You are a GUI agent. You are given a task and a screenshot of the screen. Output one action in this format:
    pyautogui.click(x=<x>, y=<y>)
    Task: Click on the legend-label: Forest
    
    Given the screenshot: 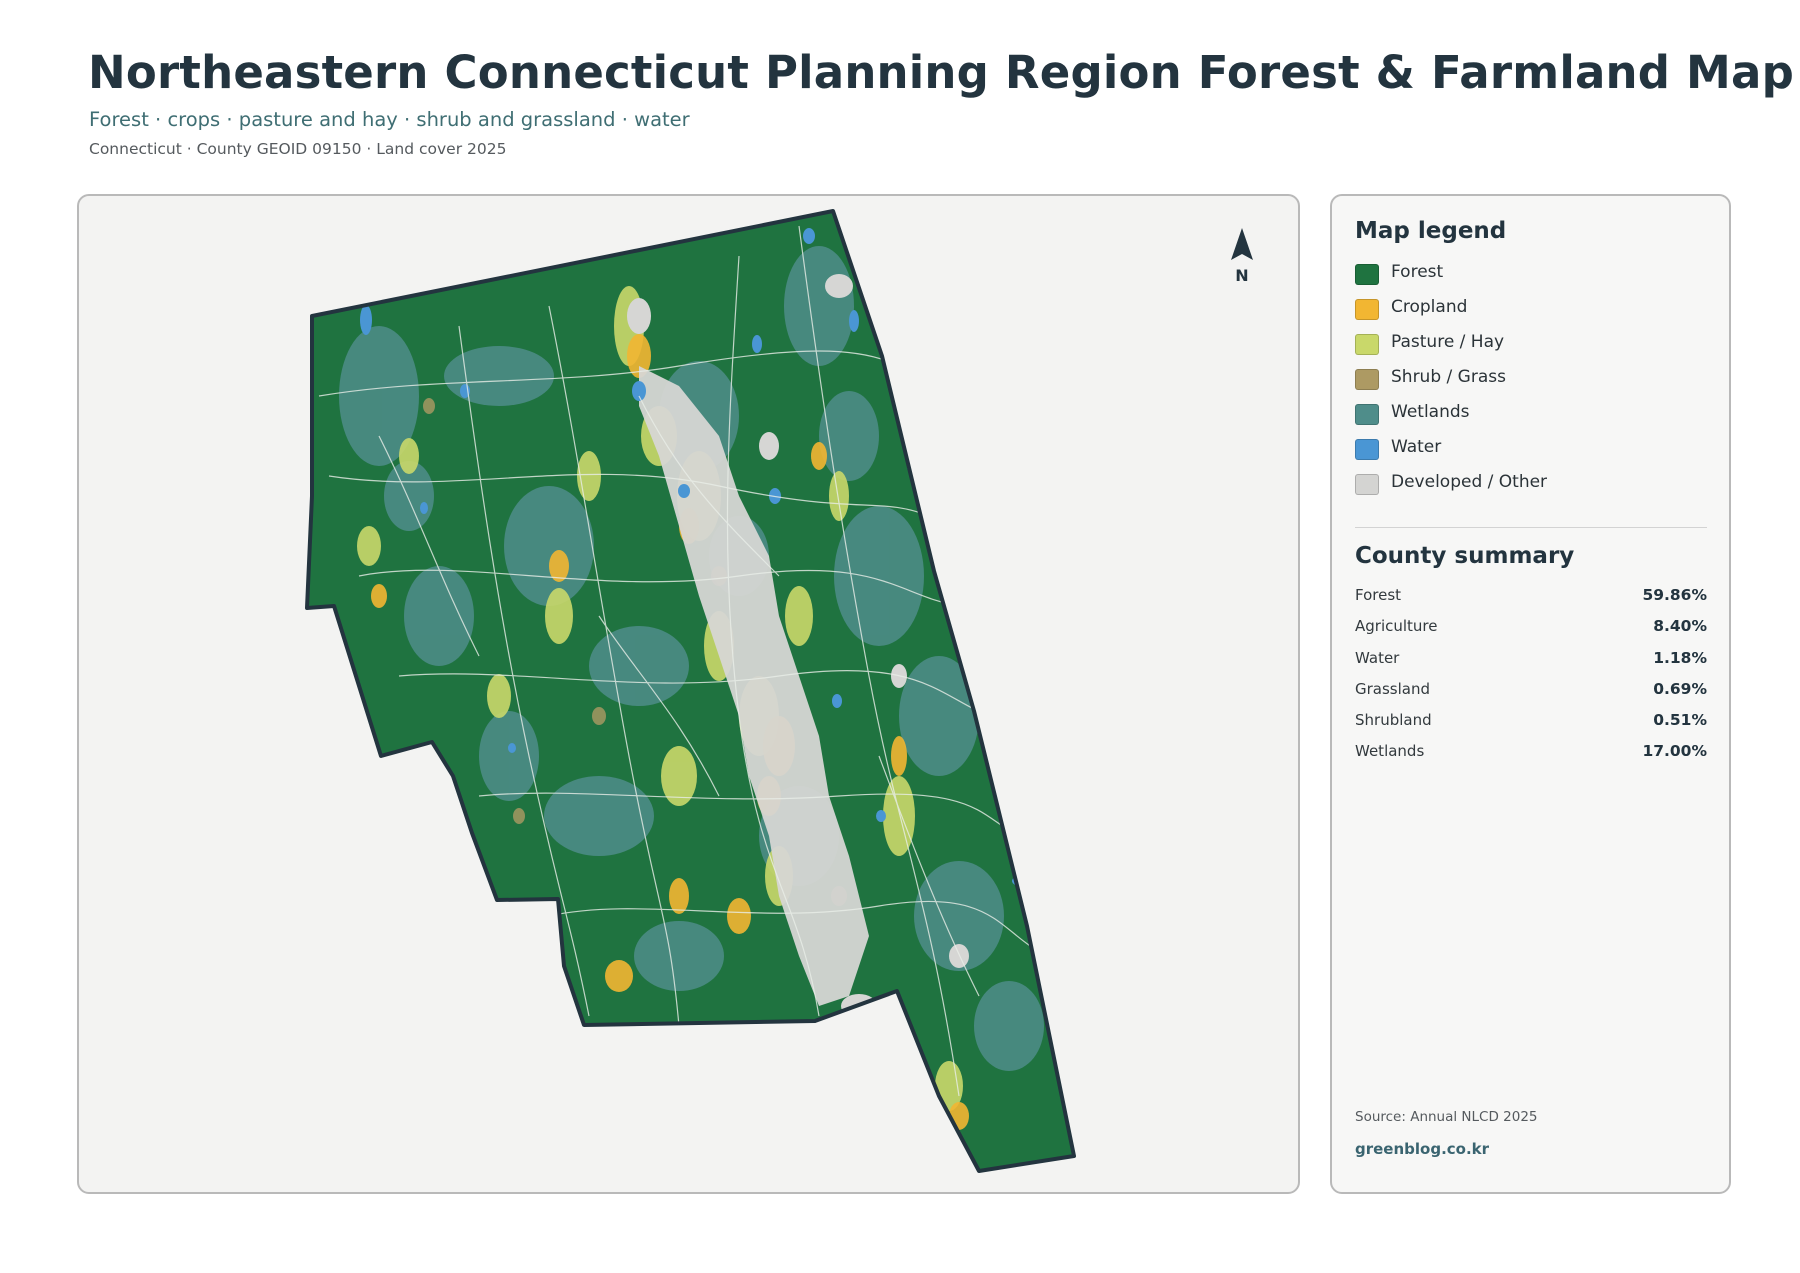 What is the action you would take?
    pyautogui.click(x=1417, y=272)
    